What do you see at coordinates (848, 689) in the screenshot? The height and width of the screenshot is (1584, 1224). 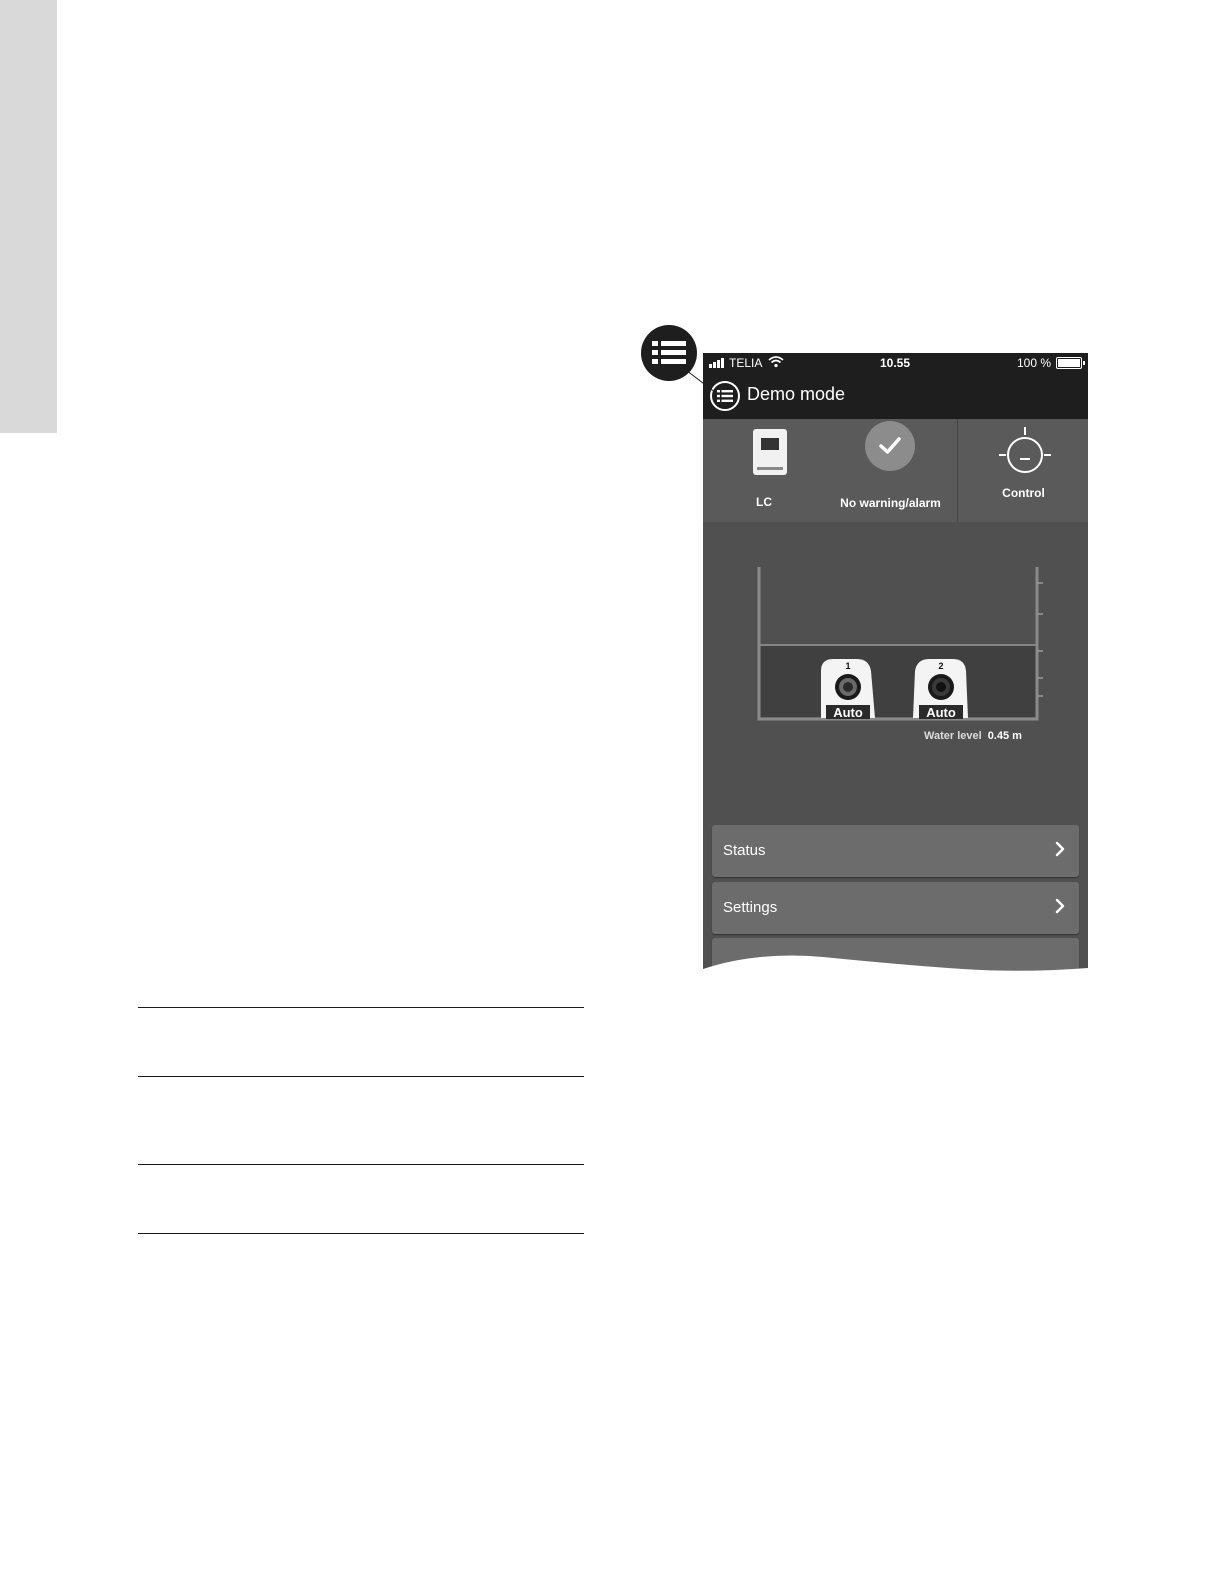 I see `pump-1: 1 Auto` at bounding box center [848, 689].